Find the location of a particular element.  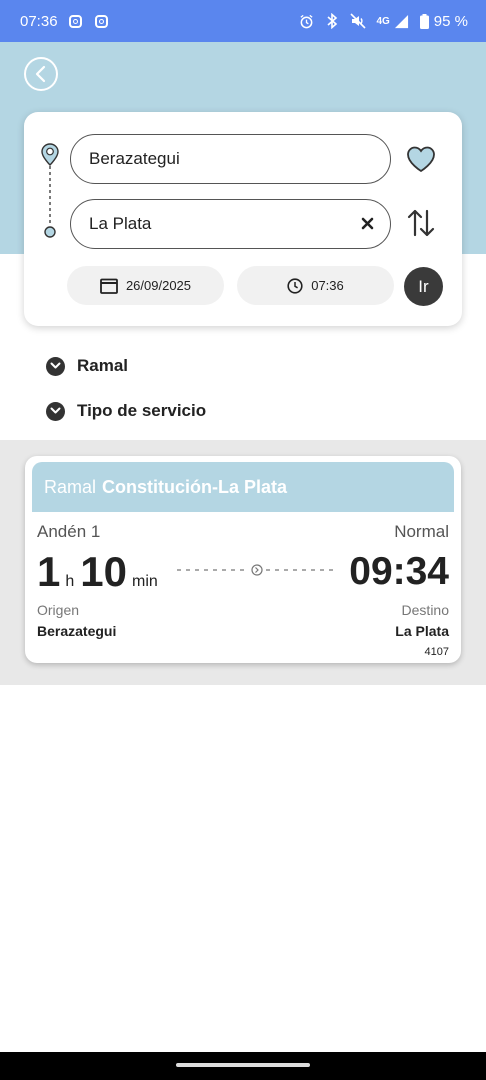

swap-button is located at coordinates (421, 223).